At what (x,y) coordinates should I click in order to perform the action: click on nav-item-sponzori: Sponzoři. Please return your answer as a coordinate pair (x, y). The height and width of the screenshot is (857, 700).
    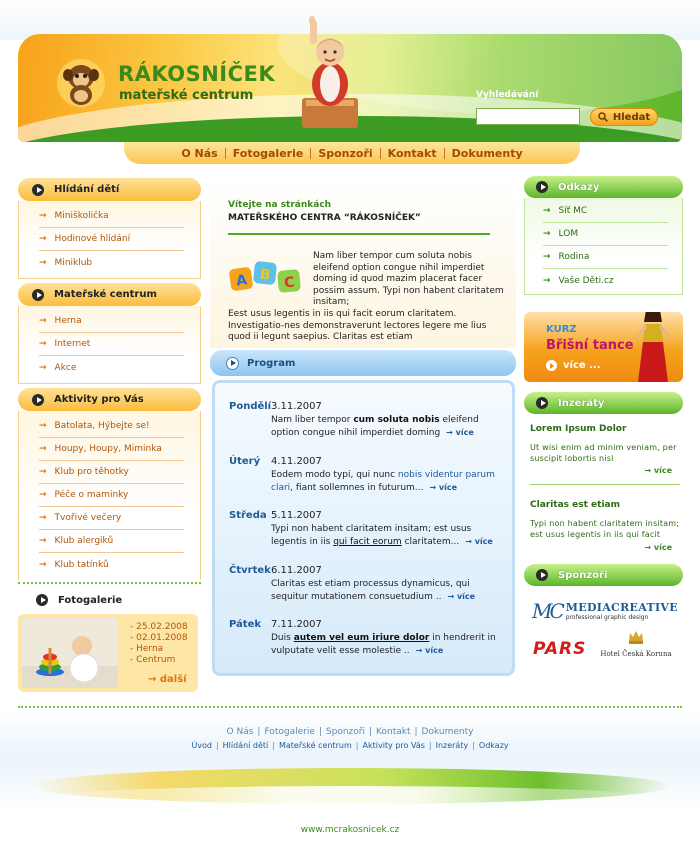
    Looking at the image, I should click on (345, 153).